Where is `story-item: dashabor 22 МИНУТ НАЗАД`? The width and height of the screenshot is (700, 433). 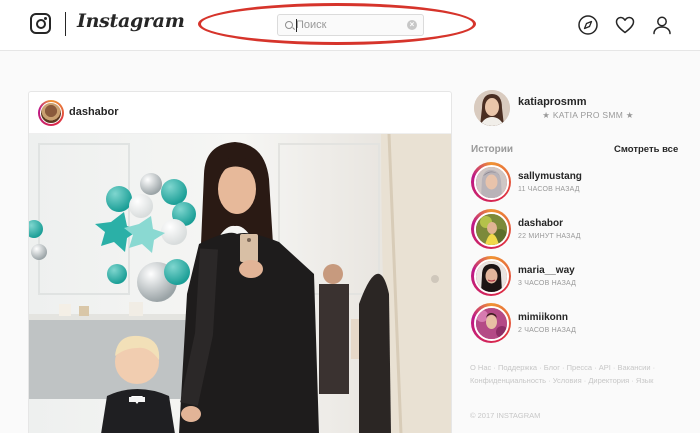 story-item: dashabor 22 МИНУТ НАЗАД is located at coordinates (576, 229).